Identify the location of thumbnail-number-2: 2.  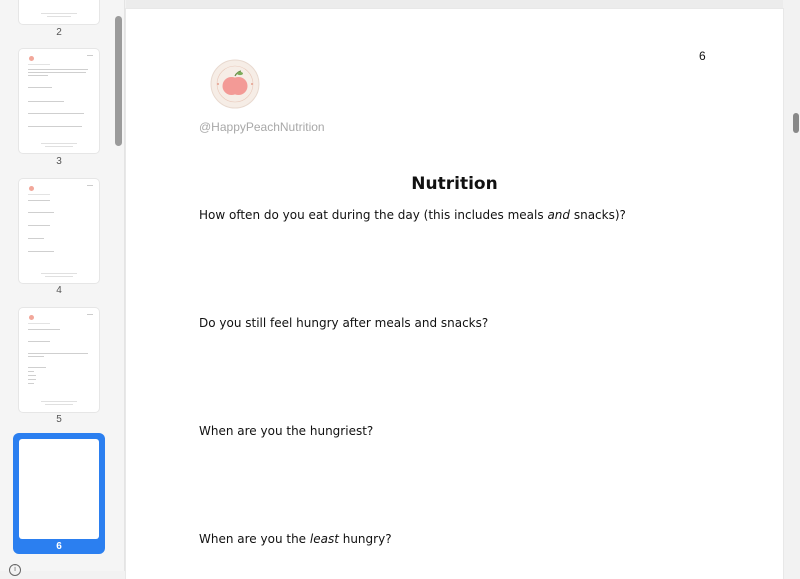
(59, 32).